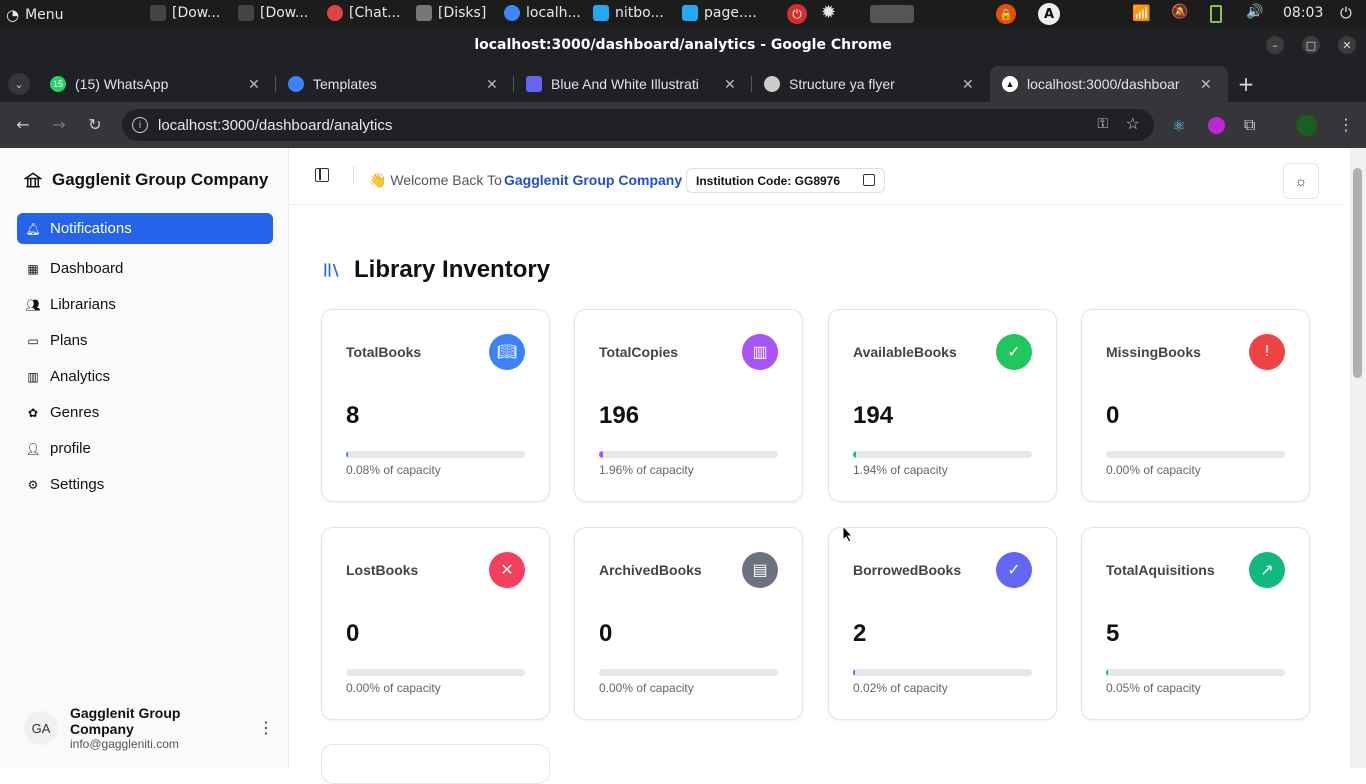 The width and height of the screenshot is (1366, 784). I want to click on stat-value: 194, so click(873, 415).